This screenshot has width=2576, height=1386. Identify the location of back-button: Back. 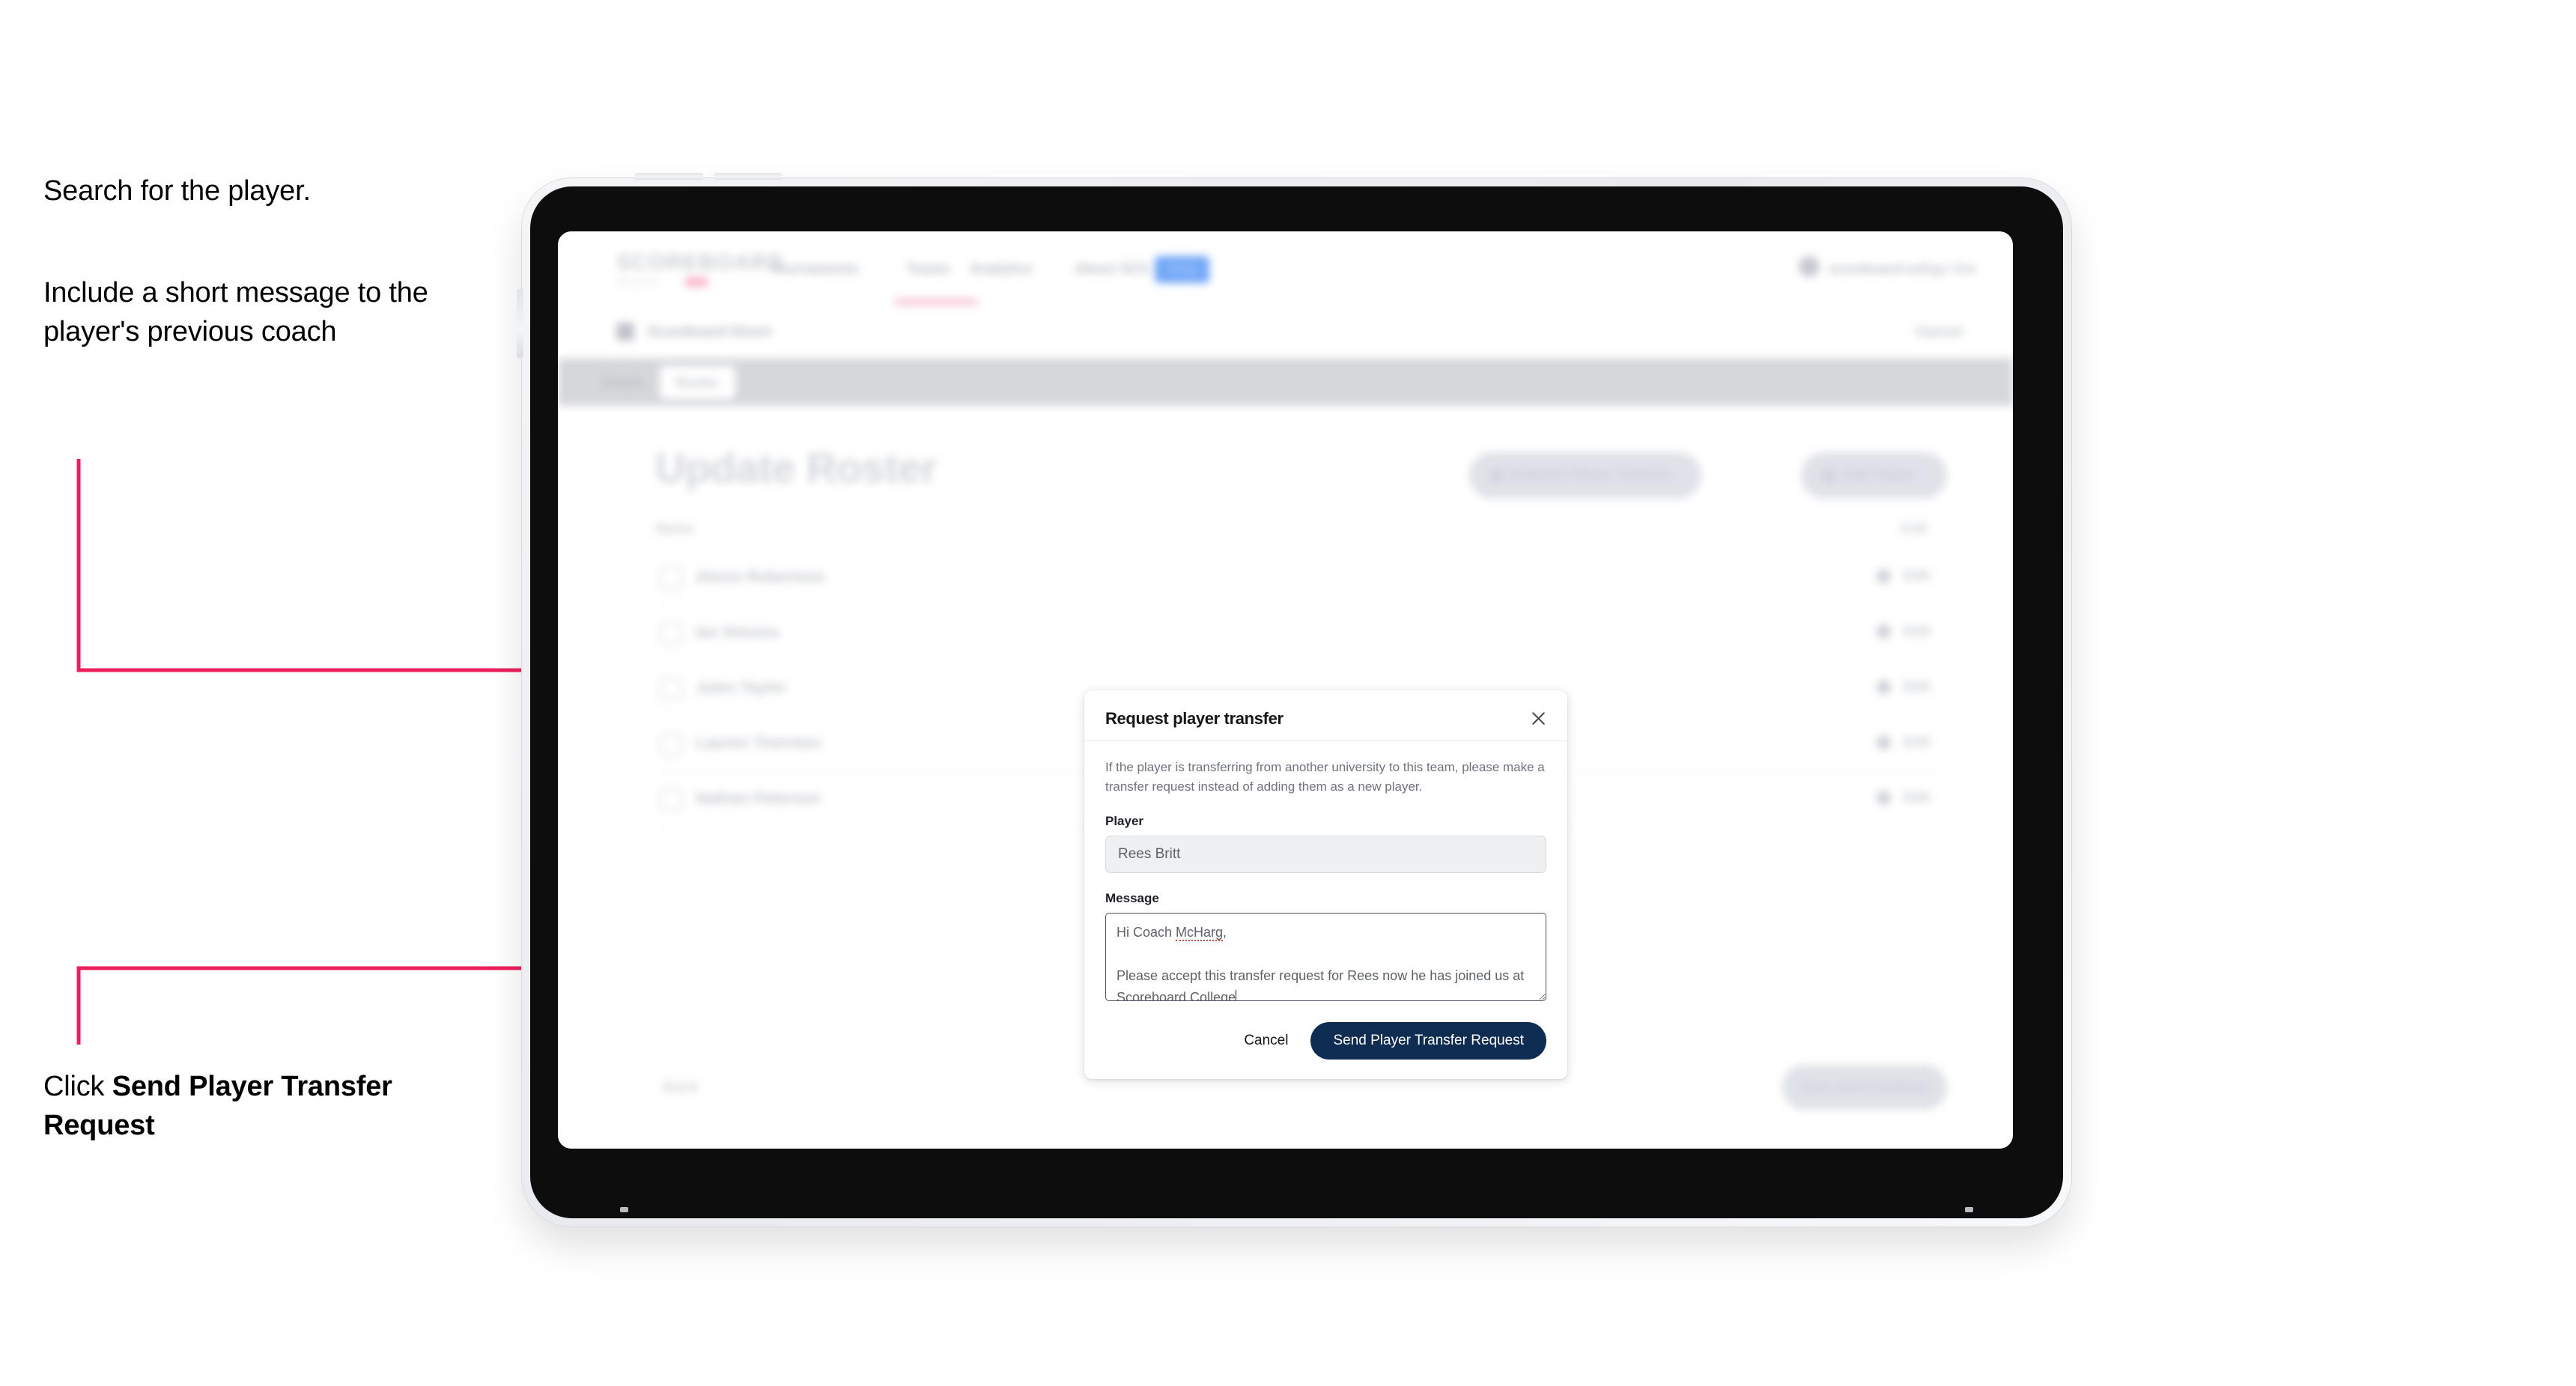
(681, 1088).